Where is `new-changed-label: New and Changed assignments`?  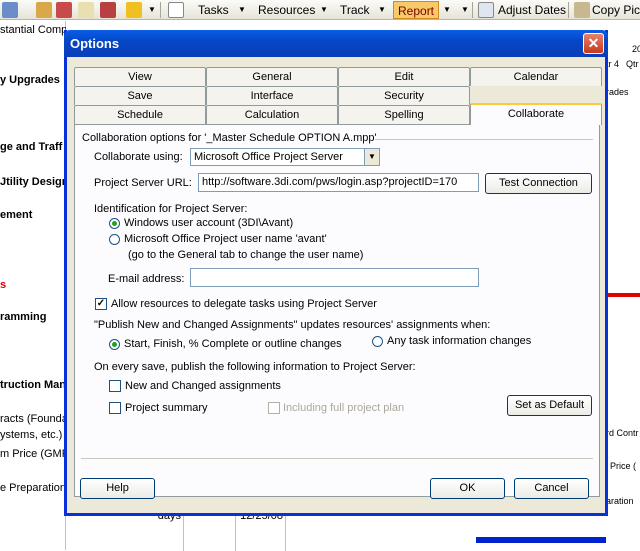
new-changed-label: New and Changed assignments is located at coordinates (203, 386).